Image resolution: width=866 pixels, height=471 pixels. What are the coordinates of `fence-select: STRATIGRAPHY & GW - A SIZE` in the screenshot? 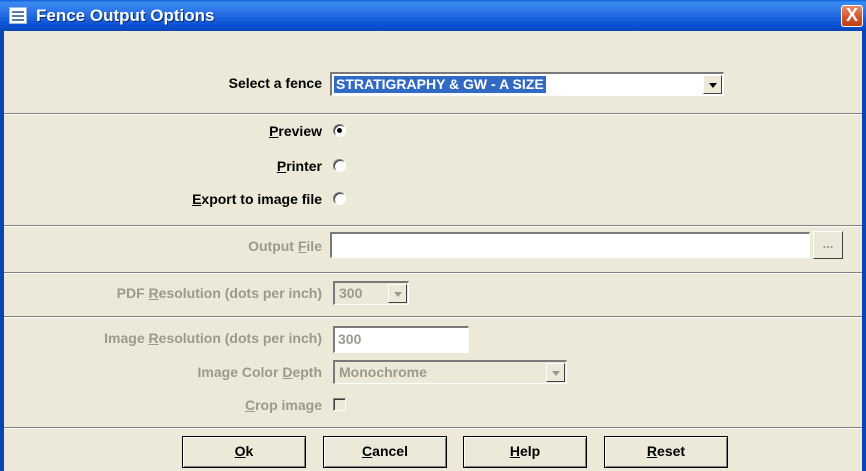 It's located at (527, 84).